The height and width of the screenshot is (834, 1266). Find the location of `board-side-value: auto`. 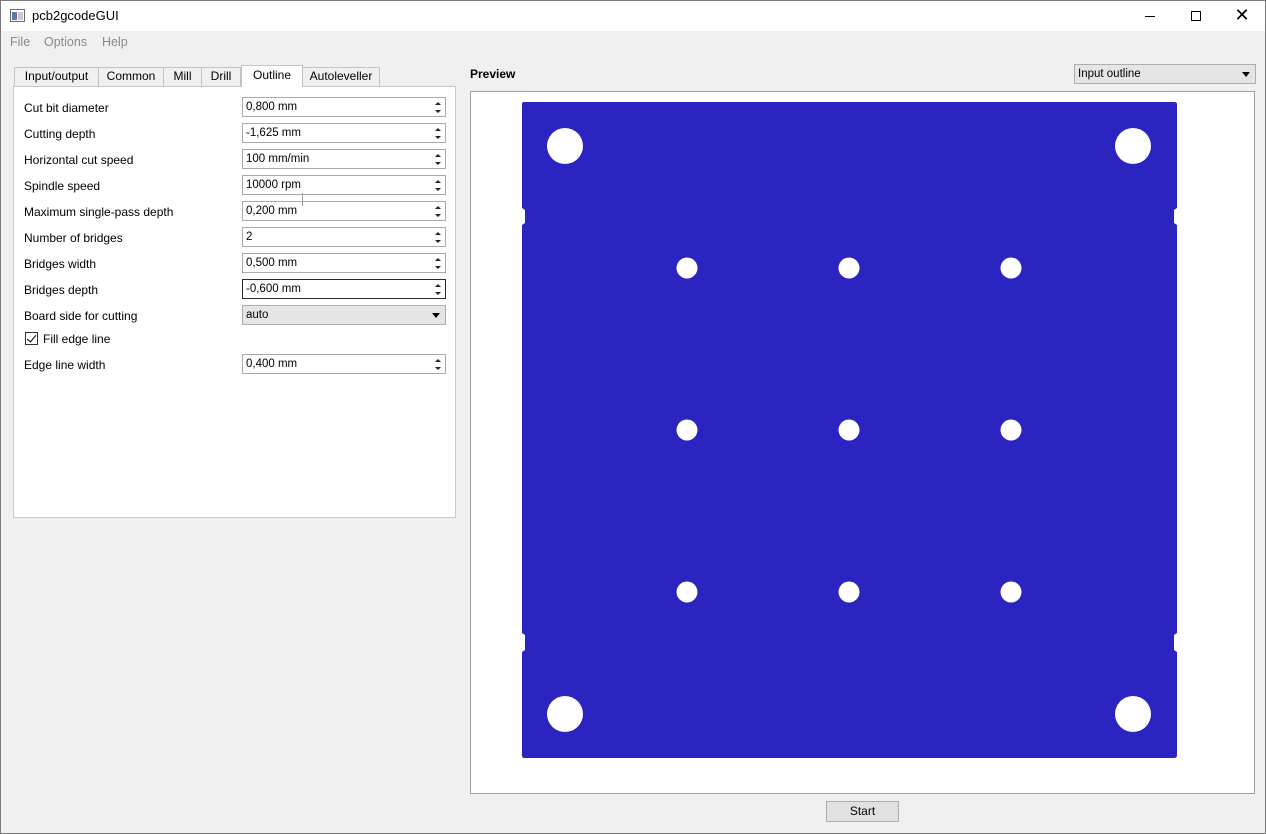

board-side-value: auto is located at coordinates (257, 315).